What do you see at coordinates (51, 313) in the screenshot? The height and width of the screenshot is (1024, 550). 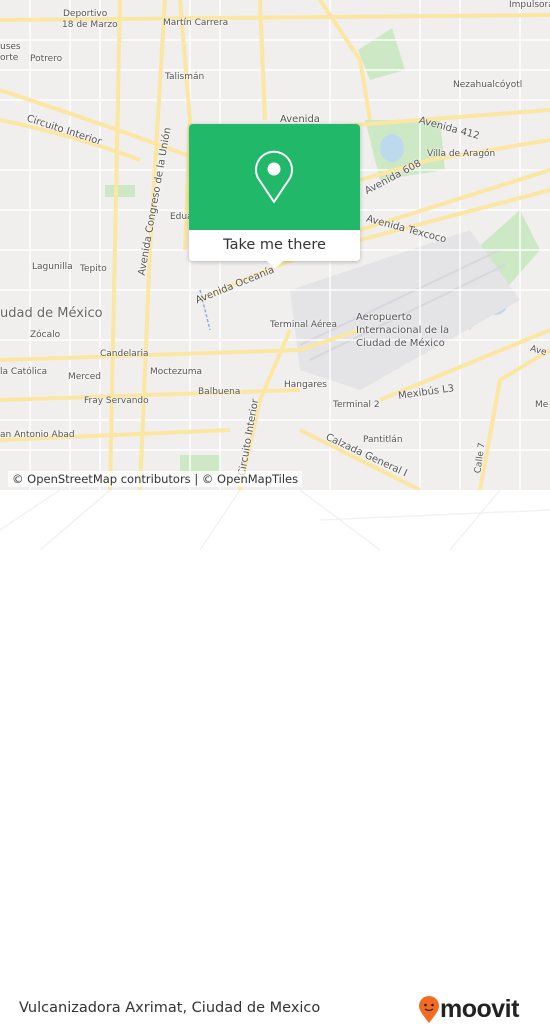 I see `map-label: udad de México` at bounding box center [51, 313].